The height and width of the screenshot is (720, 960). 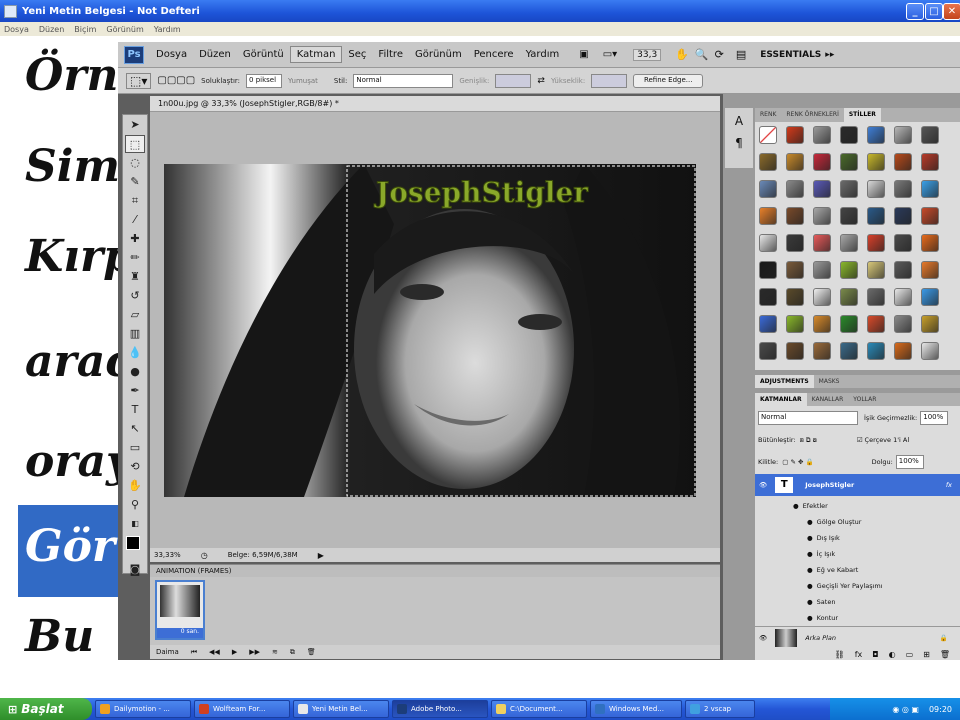 What do you see at coordinates (808, 418) in the screenshot?
I see `blend-mode-select: Normal` at bounding box center [808, 418].